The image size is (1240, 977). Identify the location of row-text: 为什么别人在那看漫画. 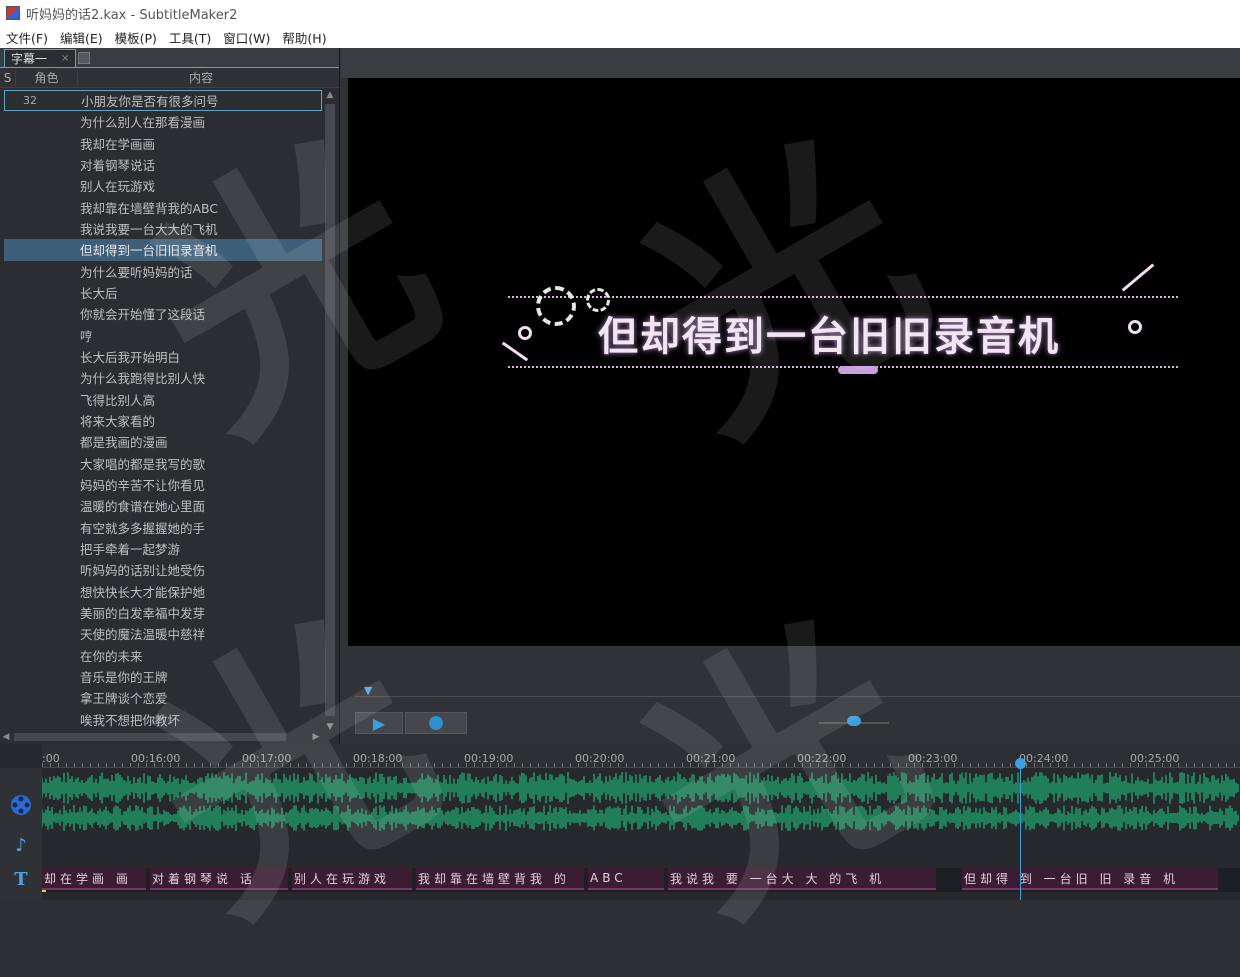
(143, 123).